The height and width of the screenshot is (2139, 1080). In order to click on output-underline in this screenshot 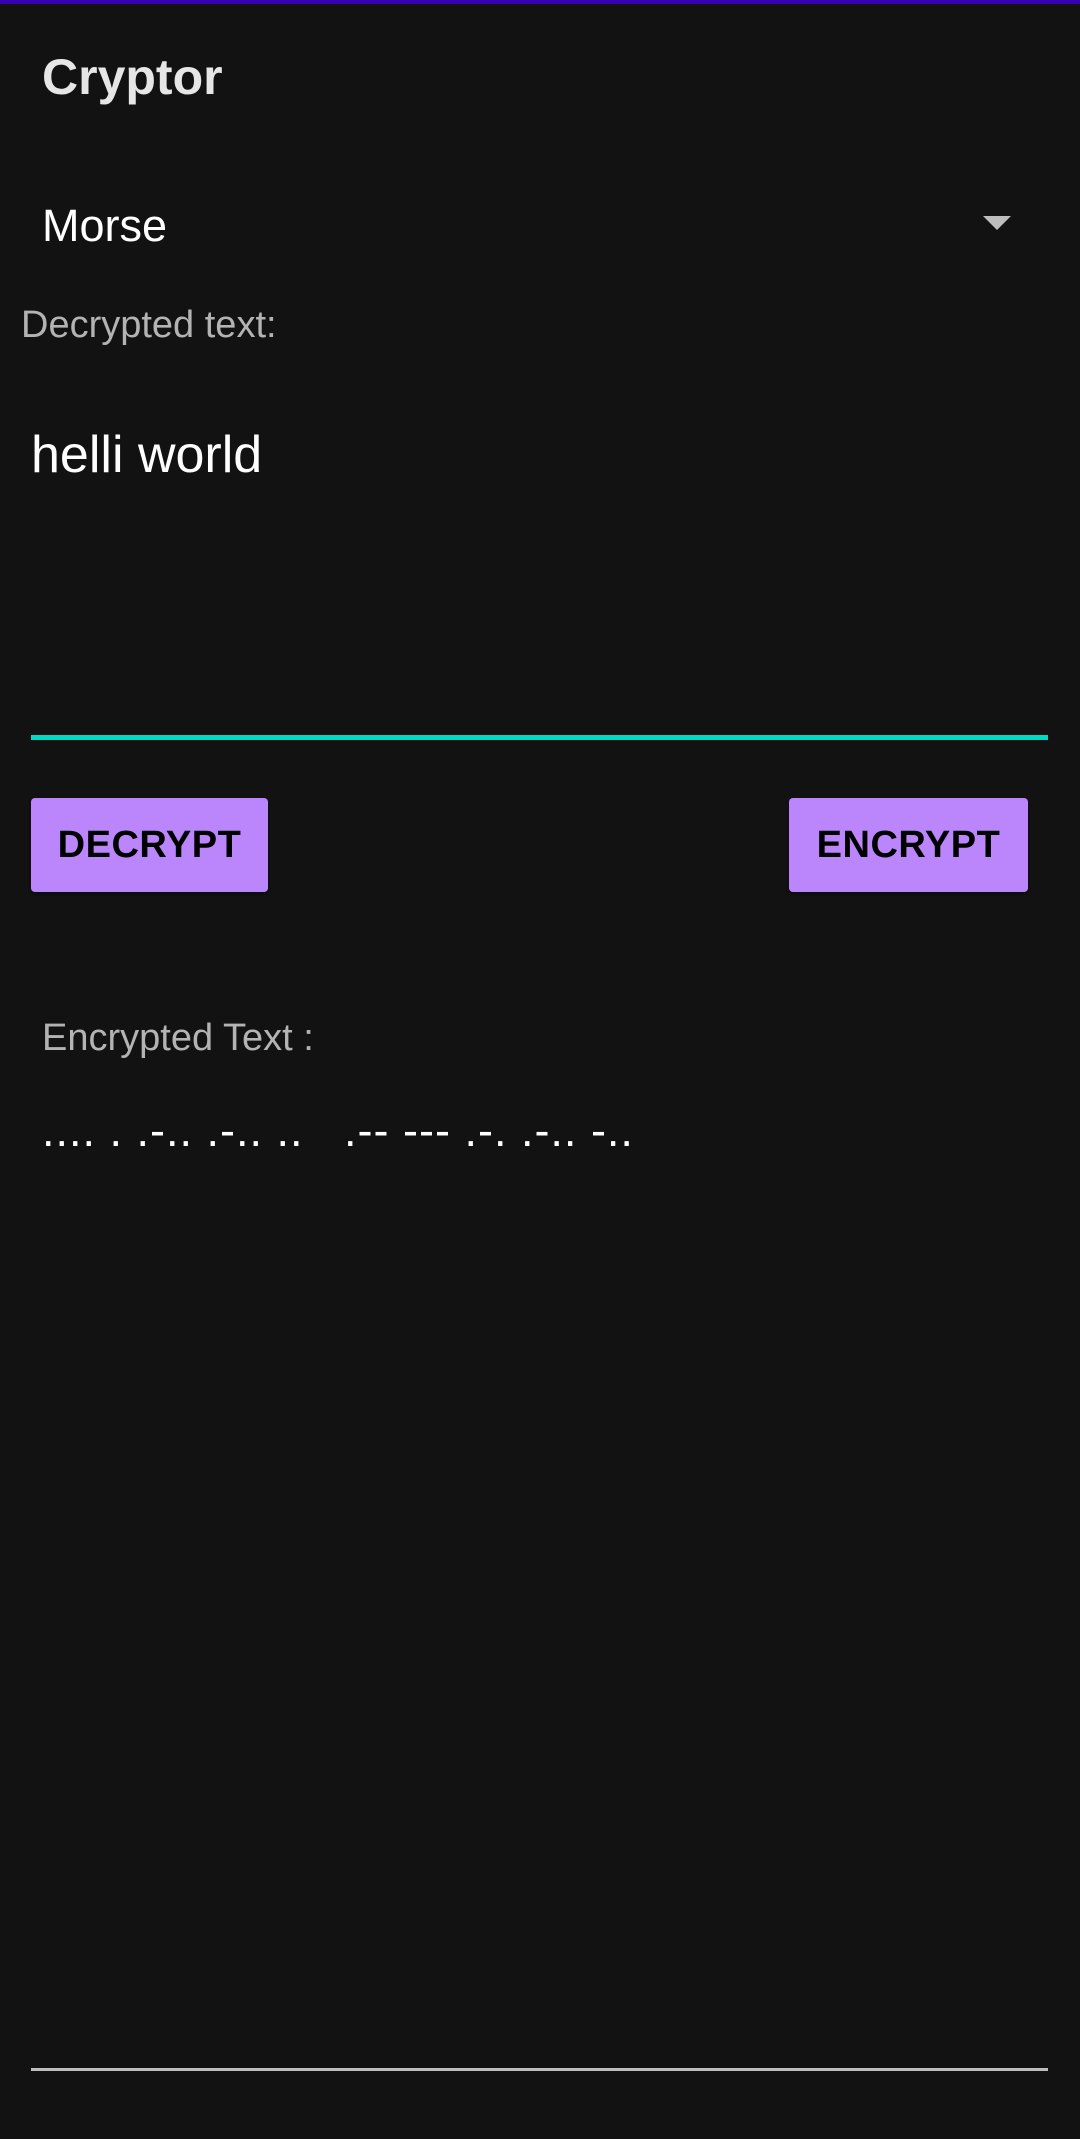, I will do `click(539, 2069)`.